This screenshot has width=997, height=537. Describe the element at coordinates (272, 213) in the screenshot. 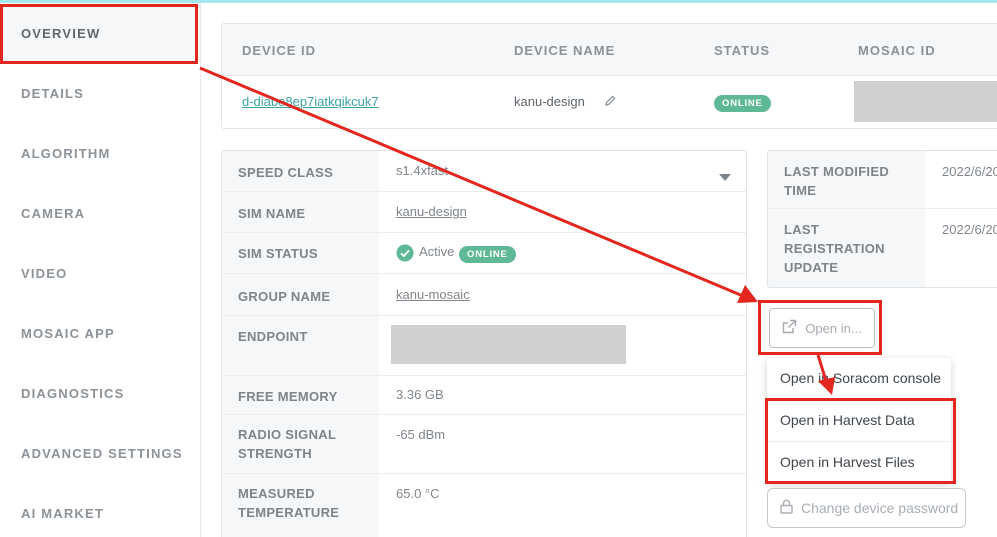

I see `label-sim-name: SIM NAME` at that location.